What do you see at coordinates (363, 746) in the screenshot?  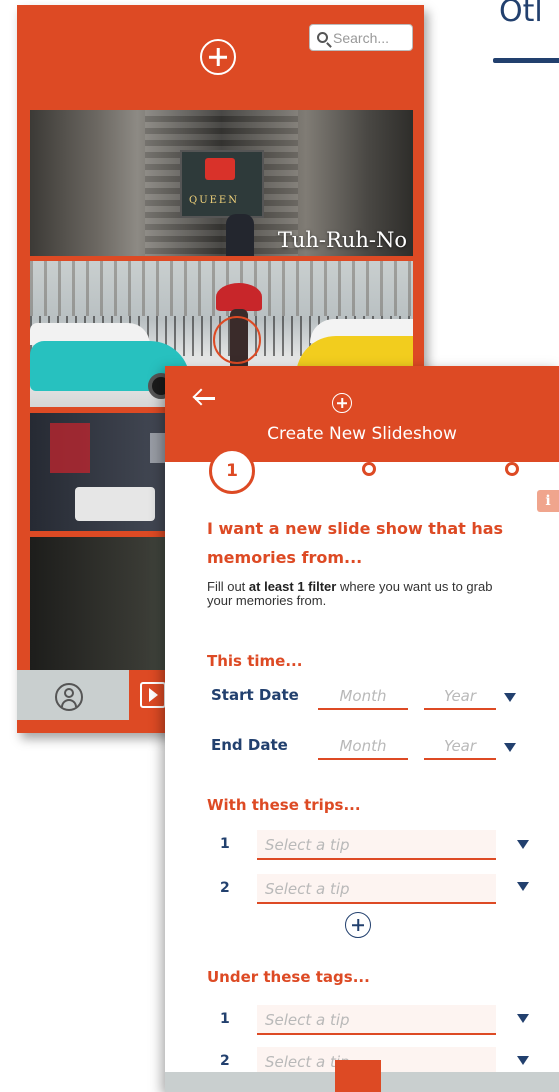 I see `end-month-field: Month` at bounding box center [363, 746].